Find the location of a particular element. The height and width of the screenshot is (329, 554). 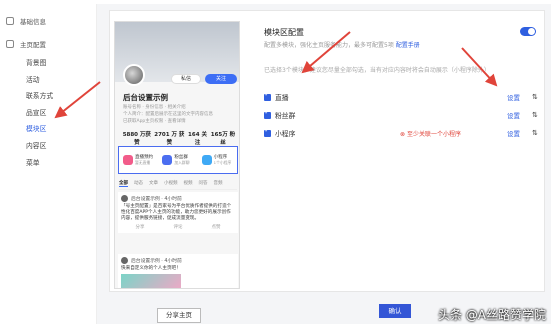

module-area-preview: 直播预约 暂无直播 粉丝群 加入群聊 小程序 1个小程序 is located at coordinates (178, 160).